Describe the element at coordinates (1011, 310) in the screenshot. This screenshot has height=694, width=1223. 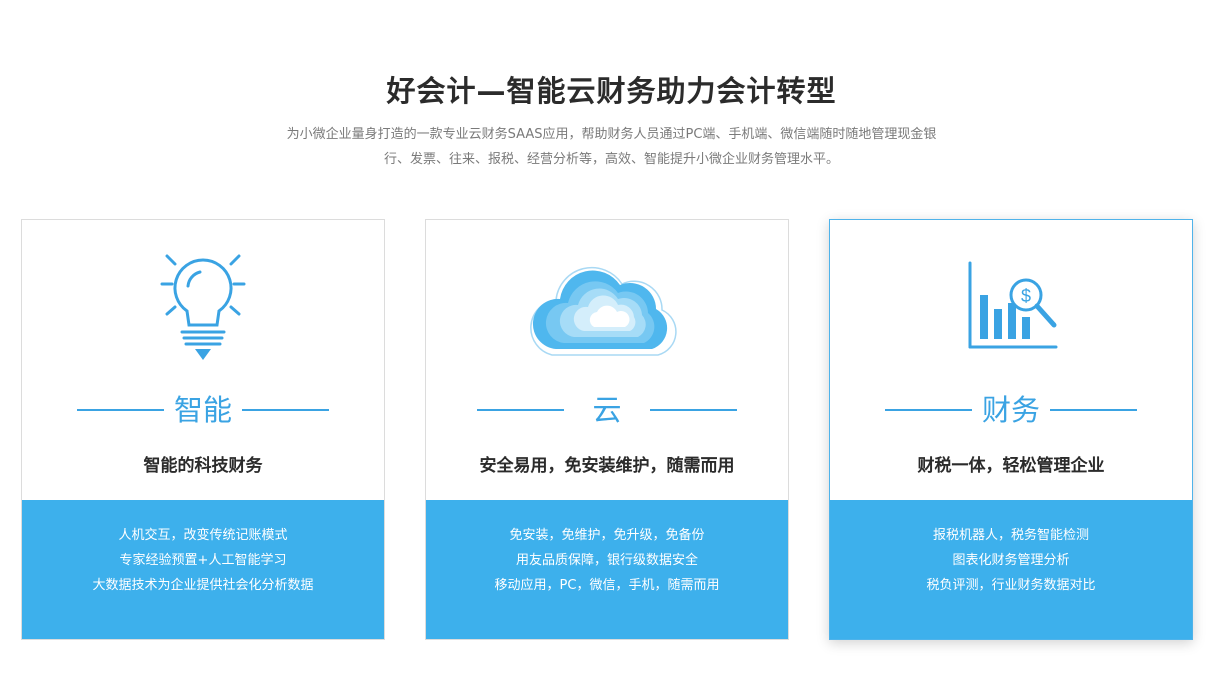
I see `finance-chart-icon: $` at that location.